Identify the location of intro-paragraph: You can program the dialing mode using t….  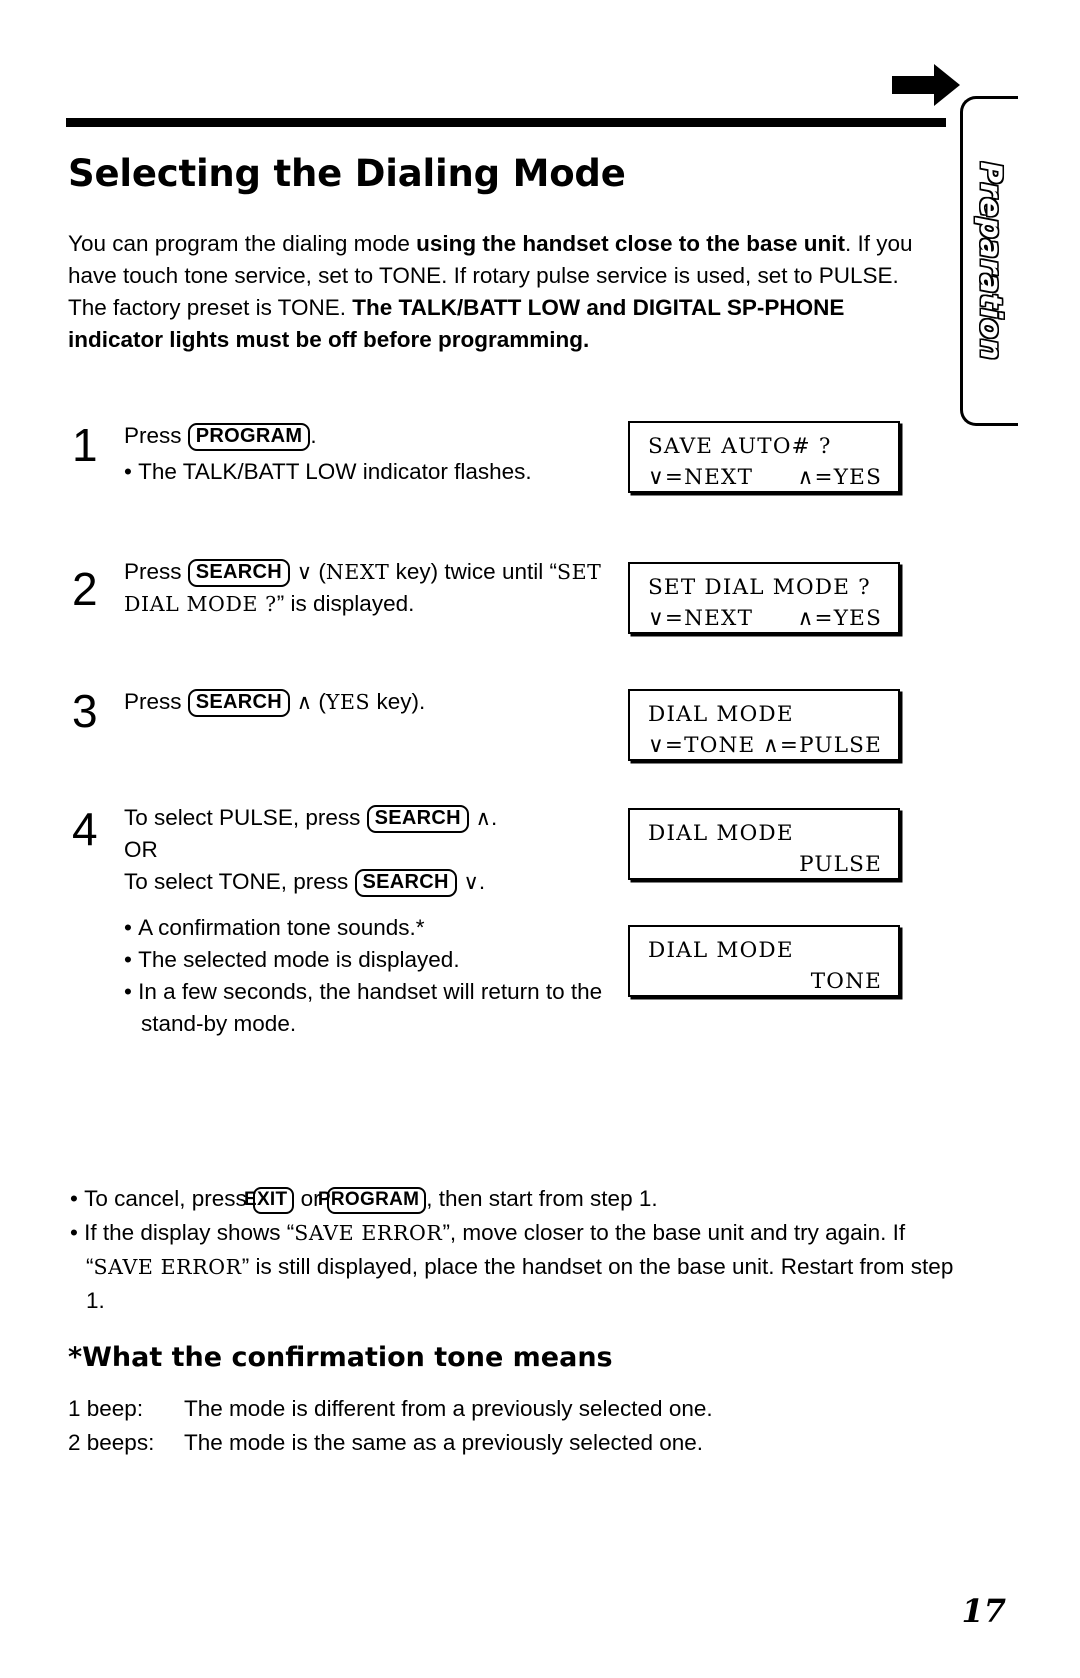
(504, 292).